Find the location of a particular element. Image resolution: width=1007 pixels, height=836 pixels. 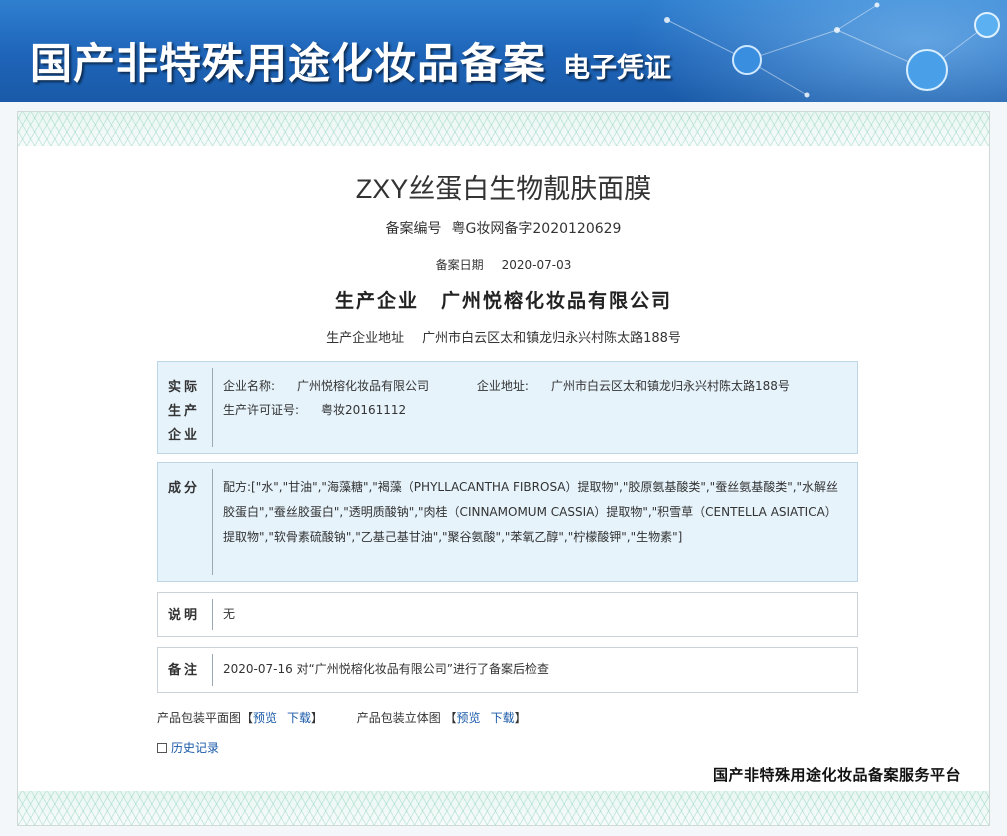

solid-close-bracket: 】 is located at coordinates (520, 718).